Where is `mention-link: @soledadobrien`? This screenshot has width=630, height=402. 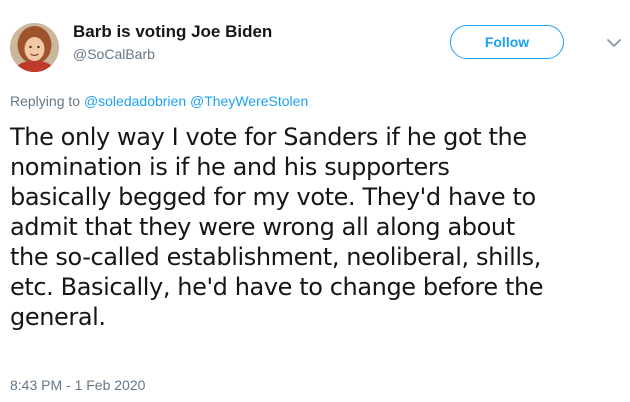
mention-link: @soledadobrien is located at coordinates (135, 101).